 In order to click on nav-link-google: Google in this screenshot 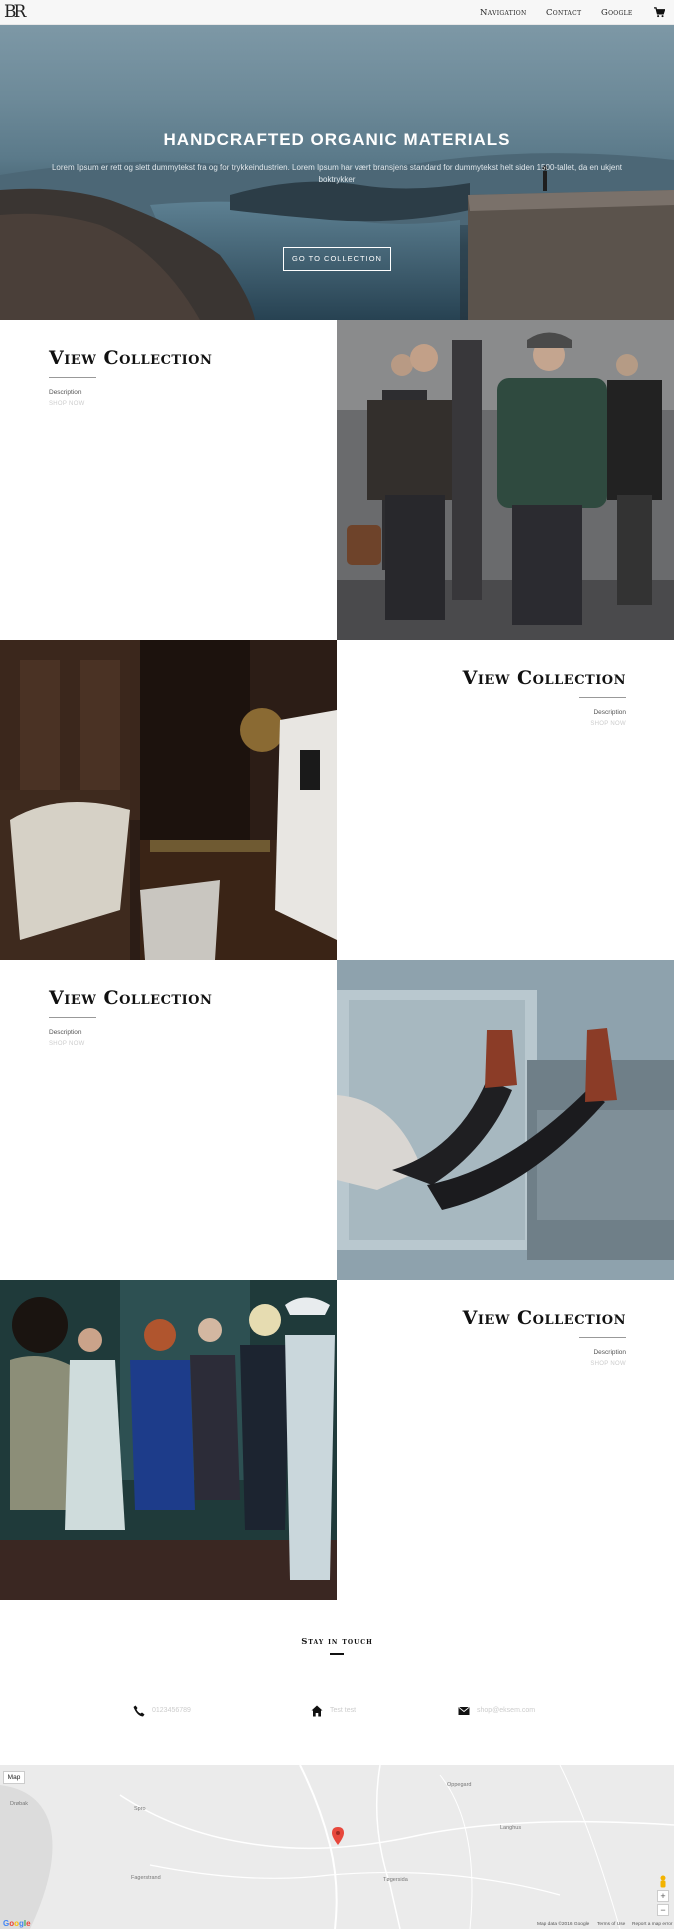, I will do `click(617, 13)`.